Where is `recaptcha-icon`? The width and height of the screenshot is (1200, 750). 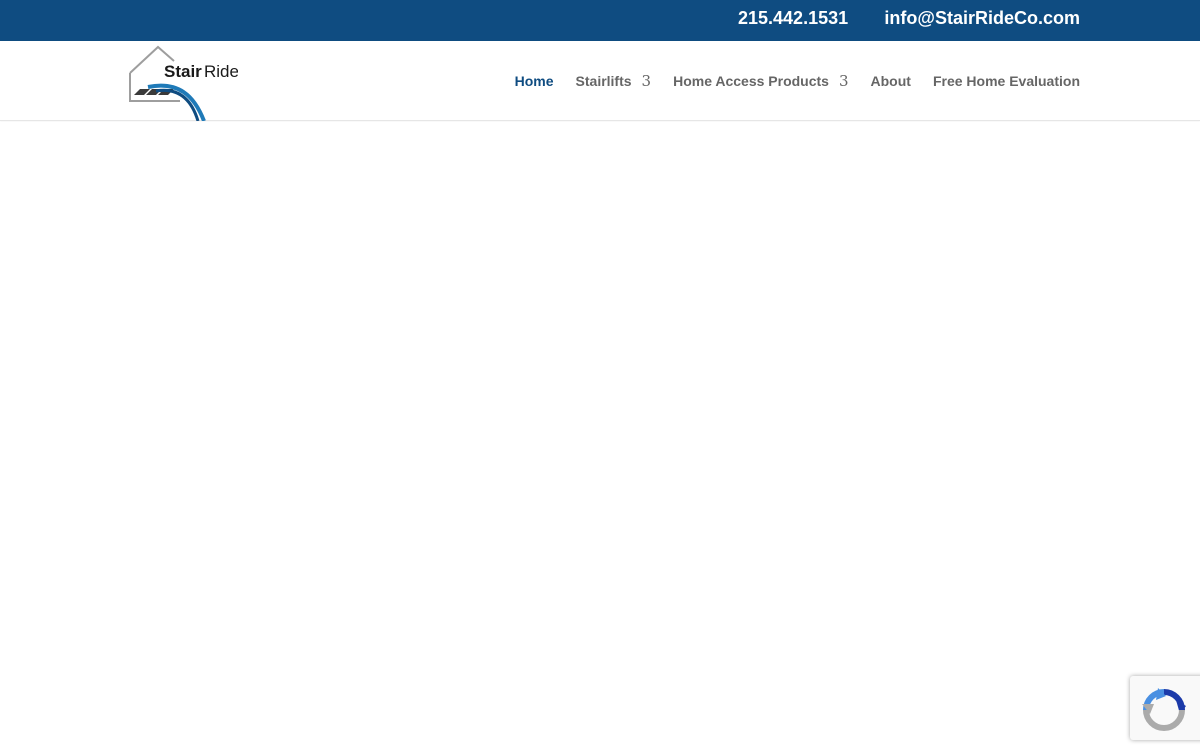
recaptcha-icon is located at coordinates (1164, 709).